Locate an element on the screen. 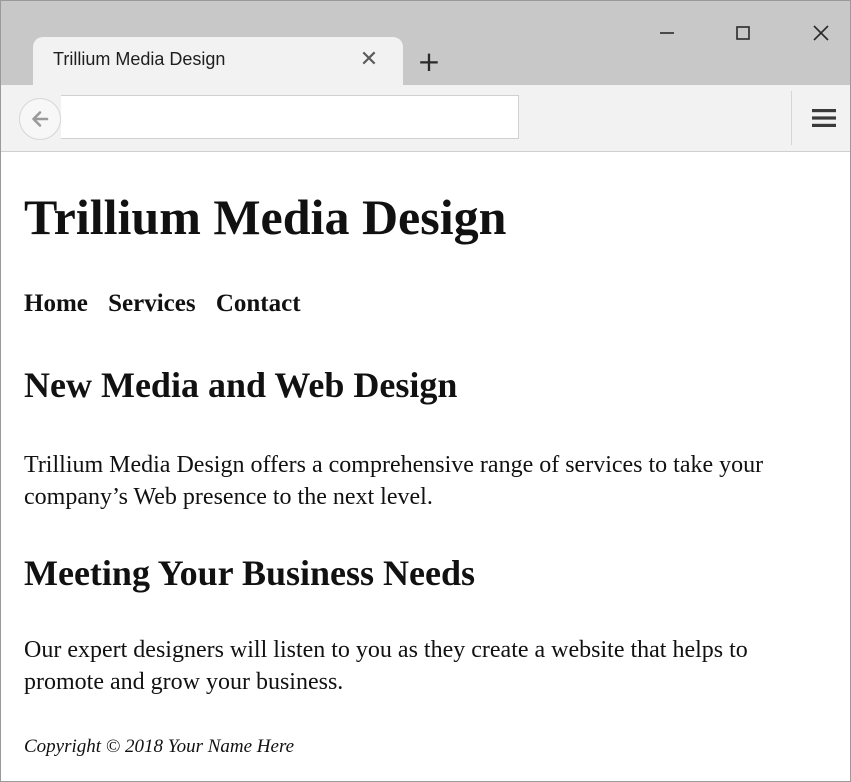 The height and width of the screenshot is (782, 851). site-title: Trillium Media Design is located at coordinates (265, 217).